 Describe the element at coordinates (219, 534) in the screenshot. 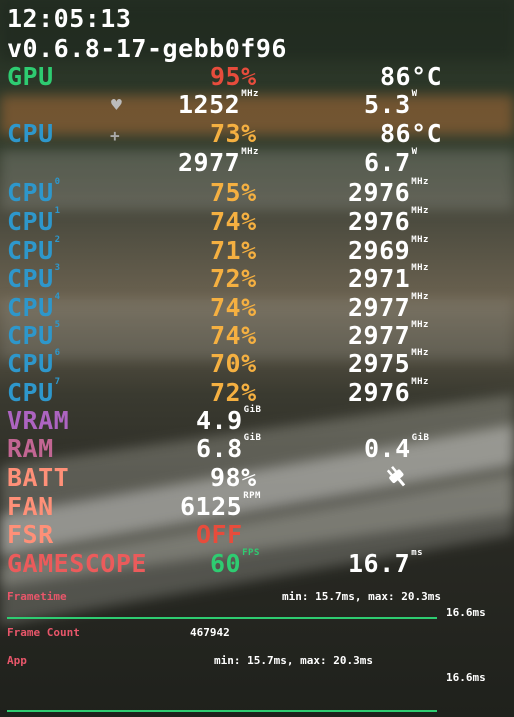

I see `fsr-value: OFF` at that location.